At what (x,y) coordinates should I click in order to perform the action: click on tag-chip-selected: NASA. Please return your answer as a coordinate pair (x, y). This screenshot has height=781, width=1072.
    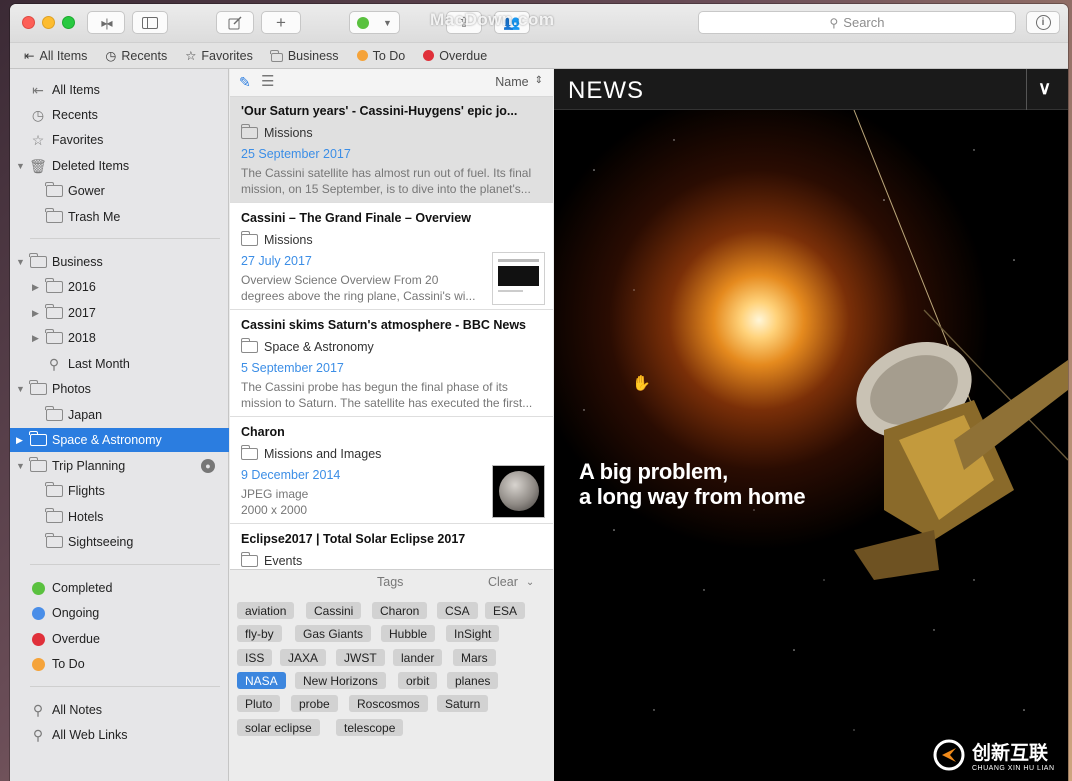
    Looking at the image, I should click on (261, 680).